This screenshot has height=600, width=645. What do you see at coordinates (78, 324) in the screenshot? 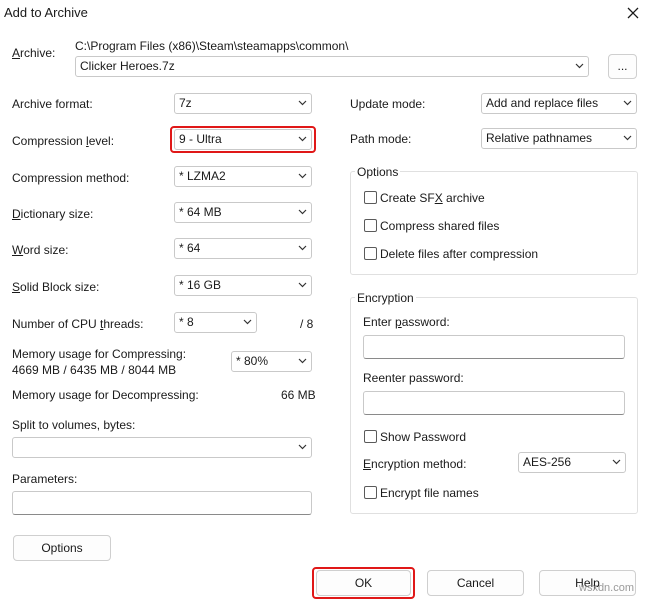
I see `cpu-threads-label: Number of CPU threads:` at bounding box center [78, 324].